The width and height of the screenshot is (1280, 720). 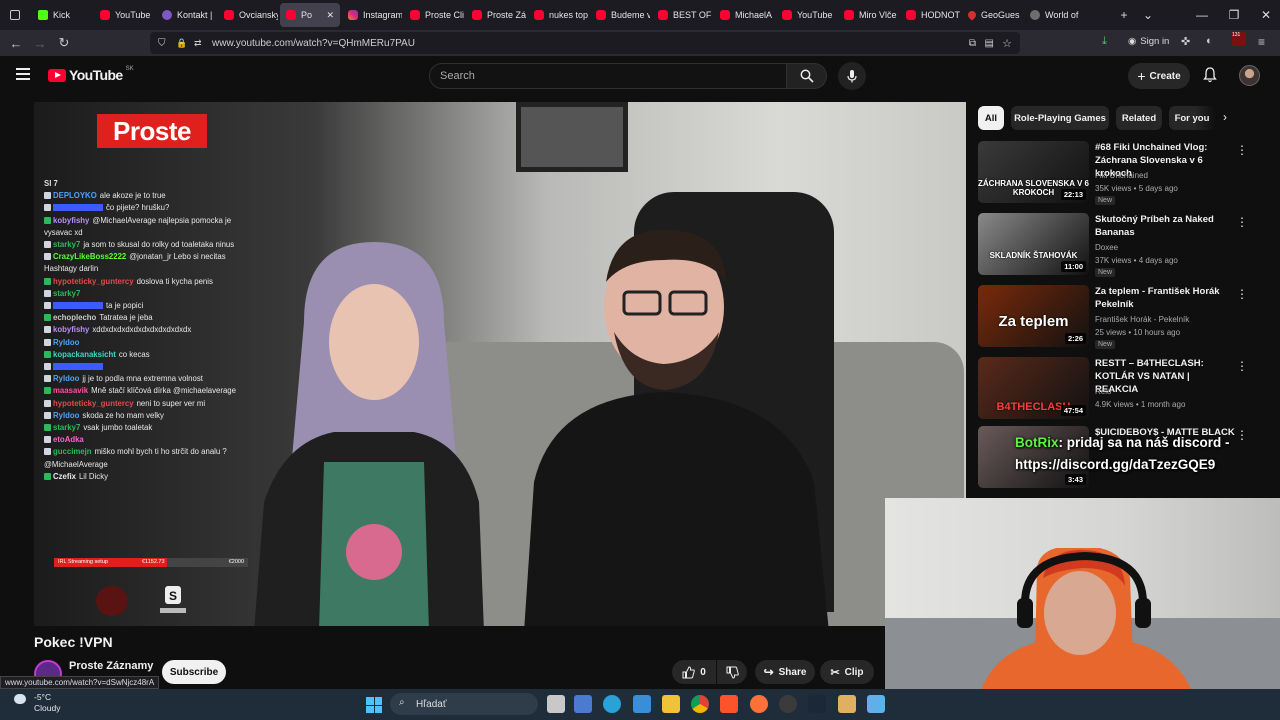 What do you see at coordinates (1139, 118) in the screenshot?
I see `filter-chip: Related` at bounding box center [1139, 118].